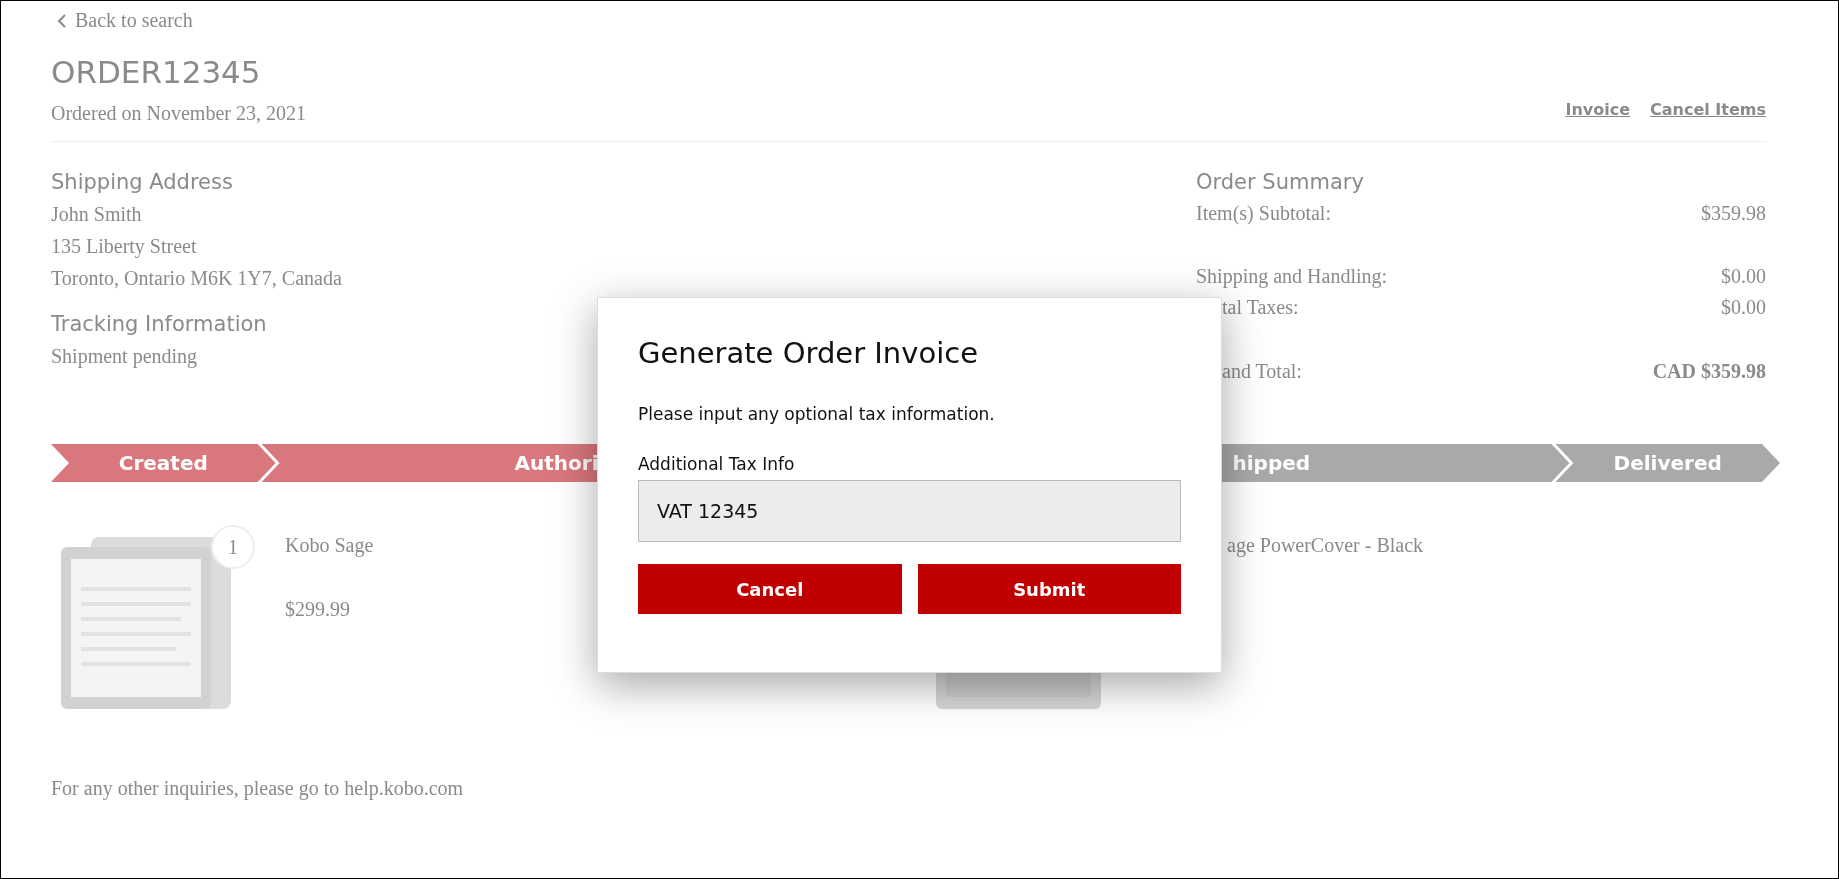  I want to click on section-heading: Shipping Address, so click(142, 182).